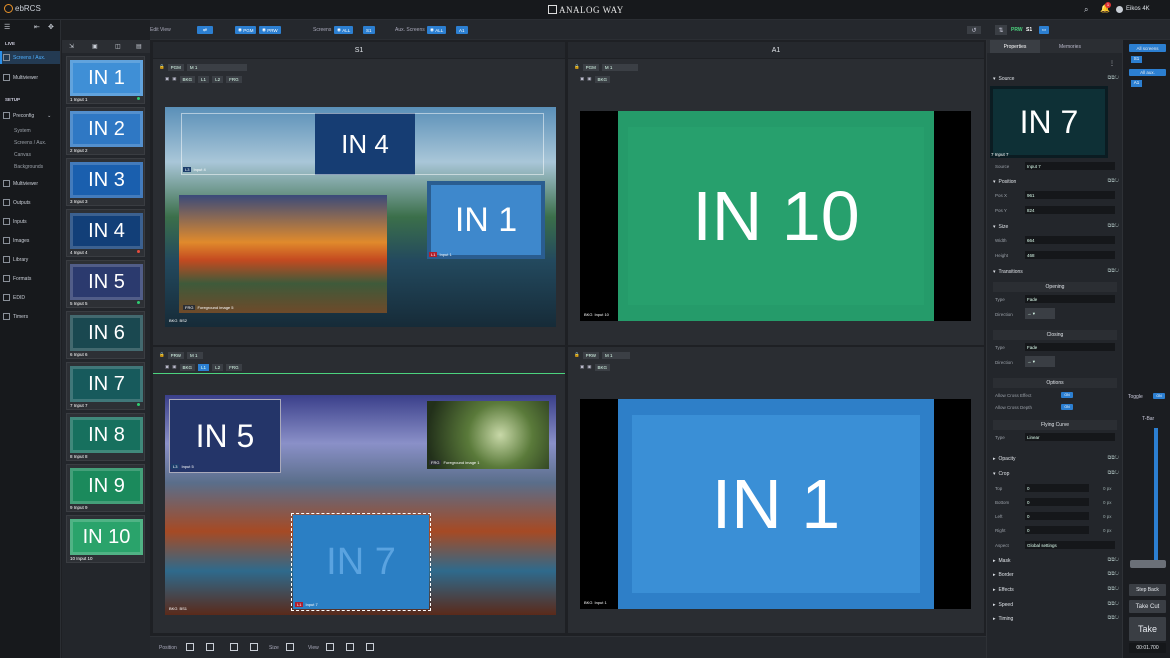 The height and width of the screenshot is (658, 1170). I want to click on bkg-chip: BKG, so click(187, 79).